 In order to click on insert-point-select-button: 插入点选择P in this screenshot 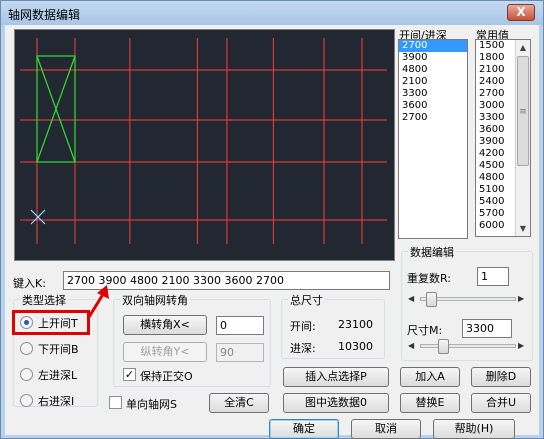, I will do `click(336, 377)`.